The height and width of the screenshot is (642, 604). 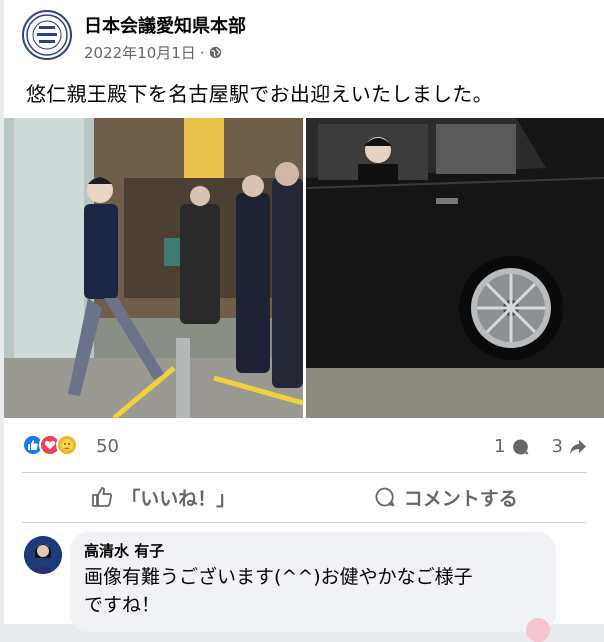 What do you see at coordinates (302, 36) in the screenshot?
I see `post-header: 日本会議愛知県本部 2022年10月1日 ·` at bounding box center [302, 36].